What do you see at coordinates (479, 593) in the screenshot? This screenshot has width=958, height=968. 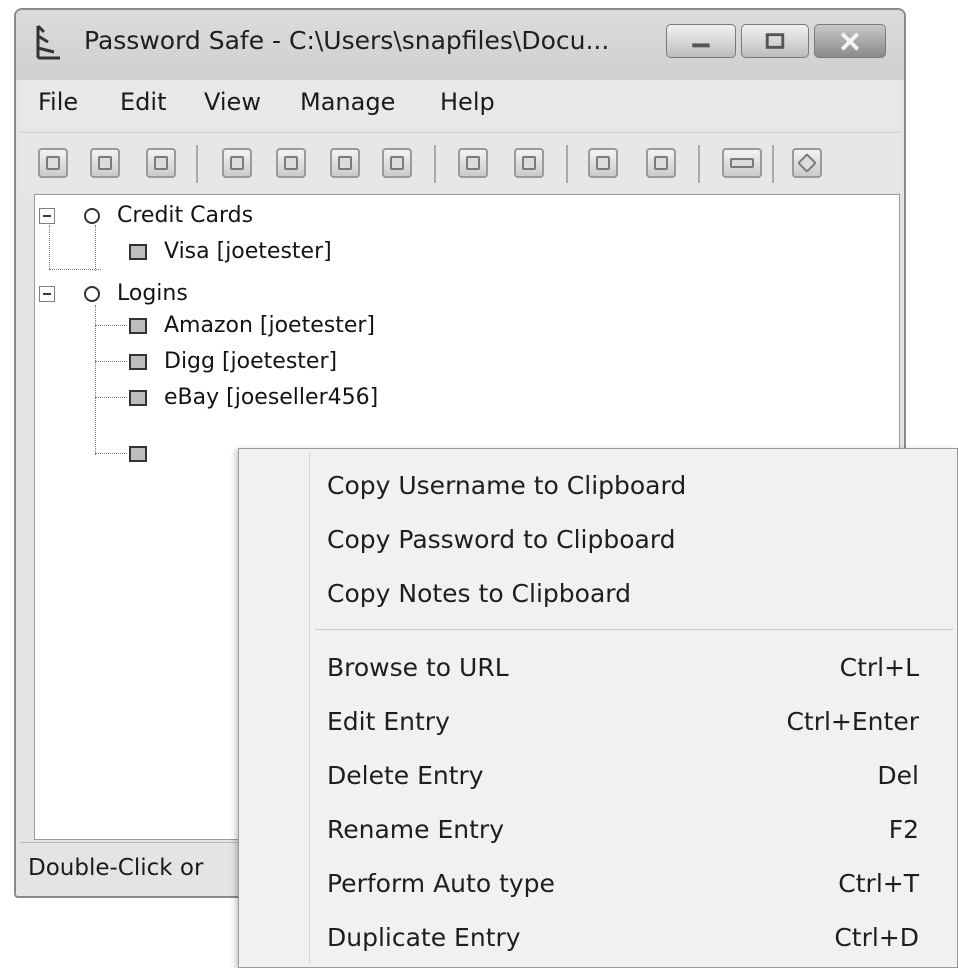 I see `menu-item-label: Copy Notes to Clipboard` at bounding box center [479, 593].